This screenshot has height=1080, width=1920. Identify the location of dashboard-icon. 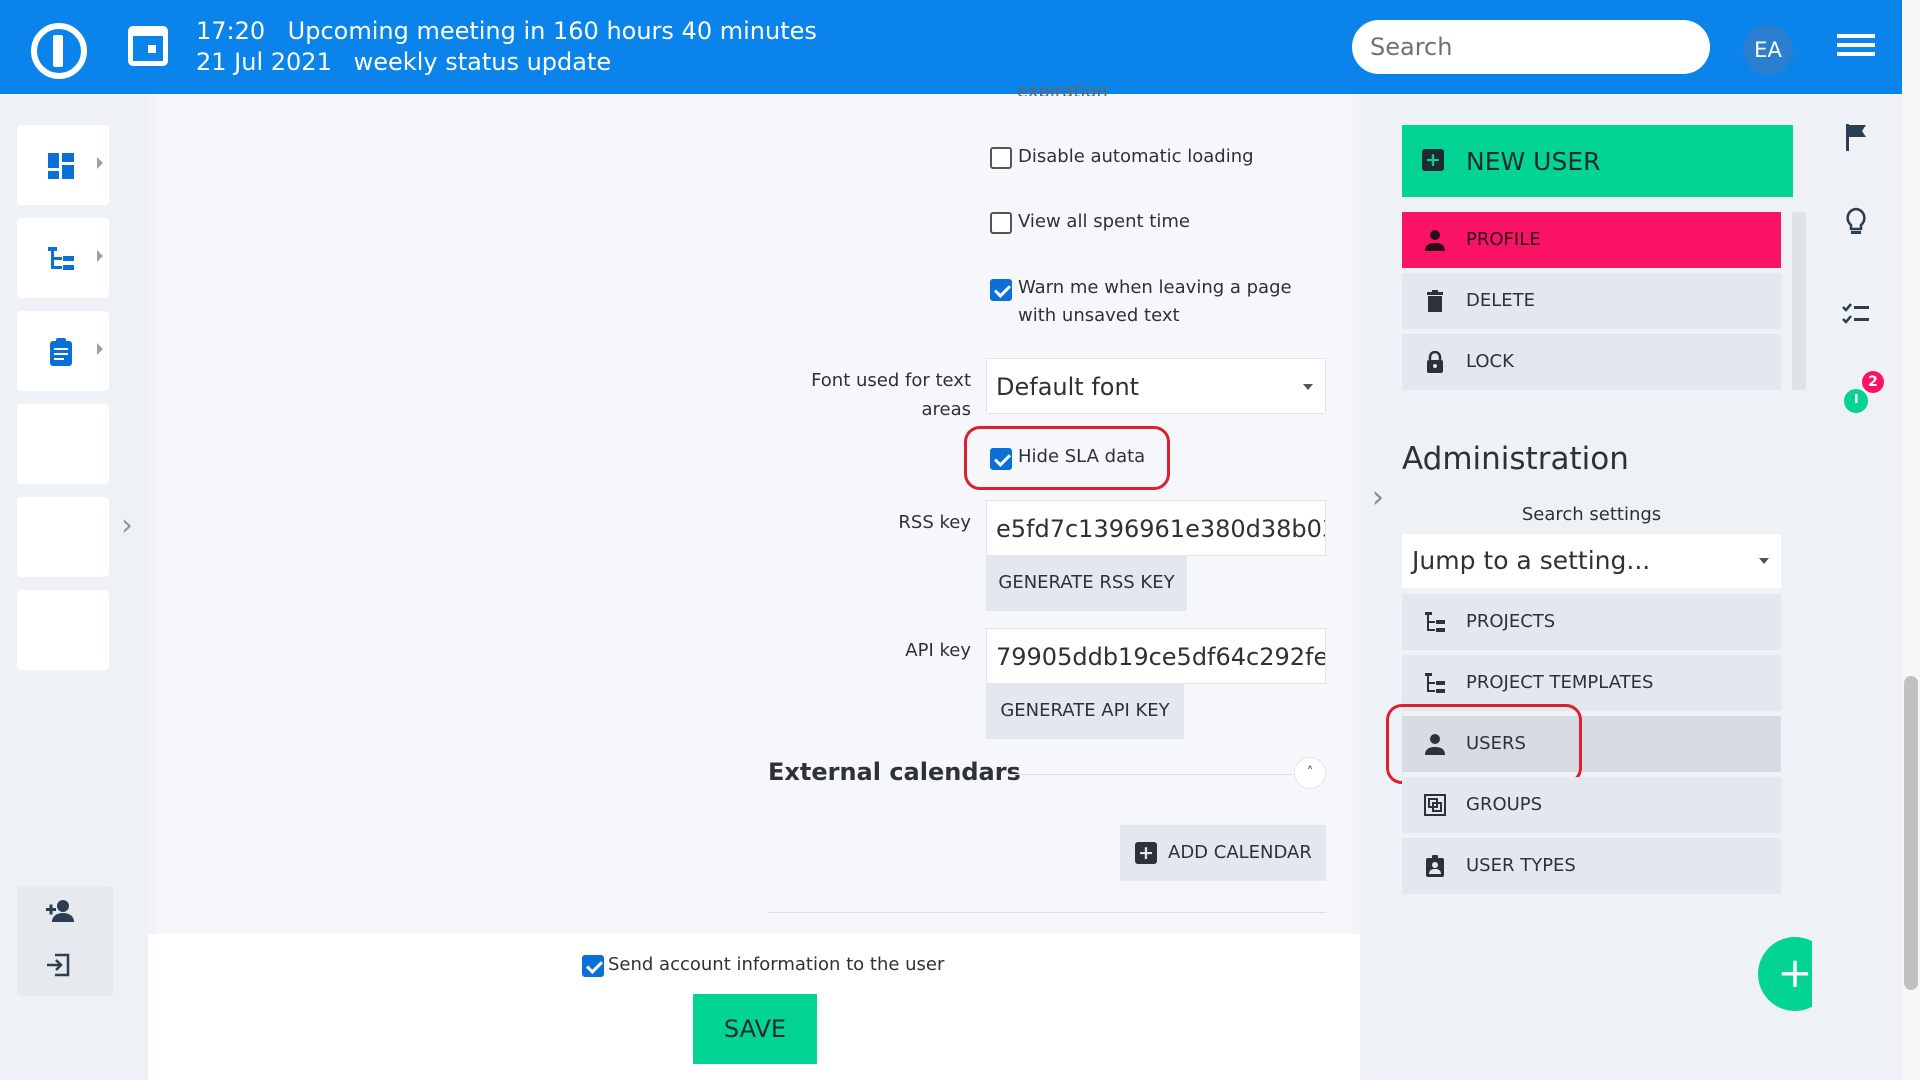
(61, 166).